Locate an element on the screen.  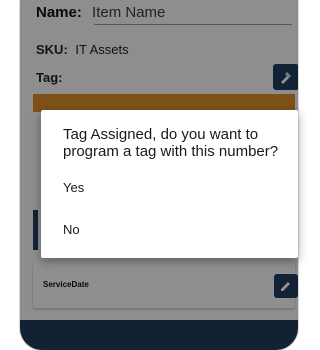
dialog-no-option: No is located at coordinates (71, 229).